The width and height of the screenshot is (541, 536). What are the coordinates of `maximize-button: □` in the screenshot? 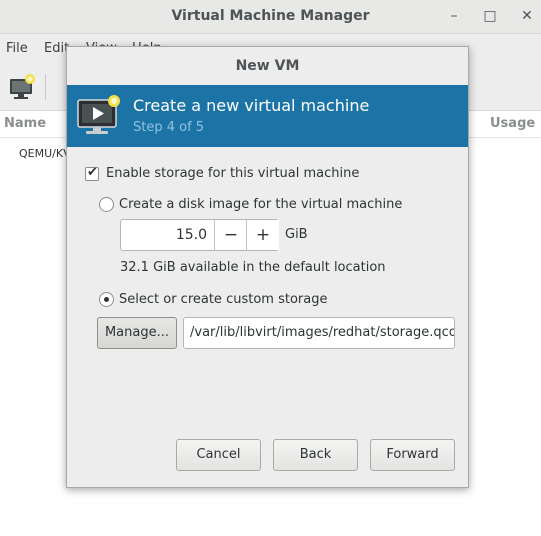 It's located at (490, 16).